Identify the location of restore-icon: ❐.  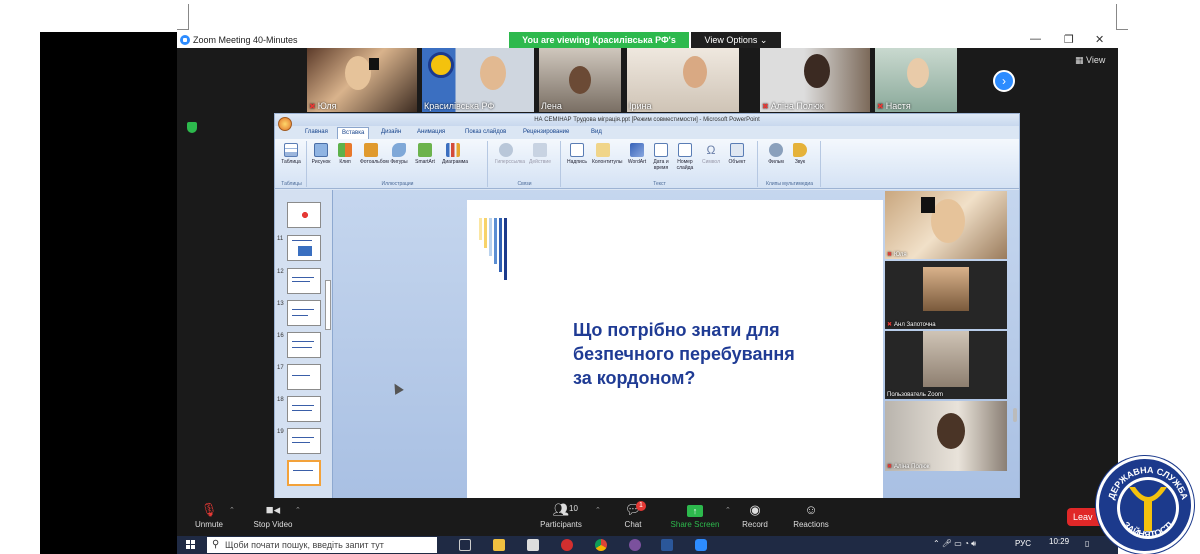
(1069, 39).